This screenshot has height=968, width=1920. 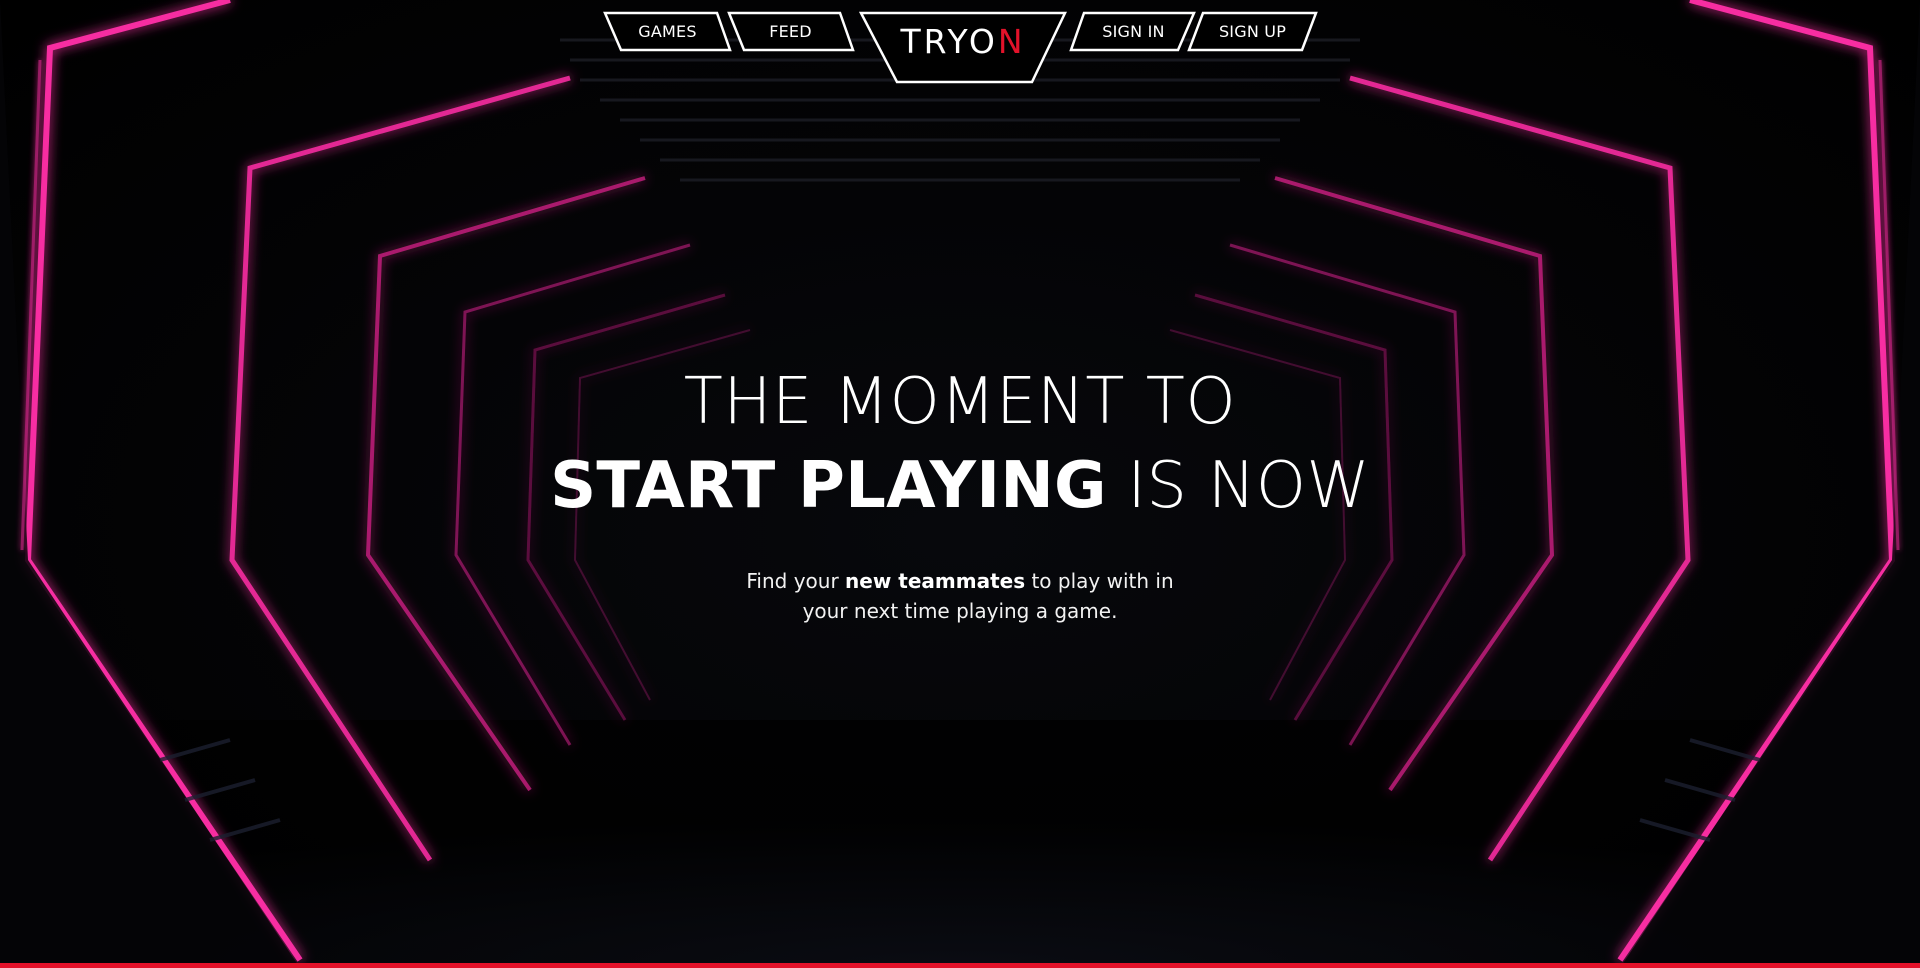 I want to click on hero-subtext-line-2: your next time playing a game., so click(x=960, y=611).